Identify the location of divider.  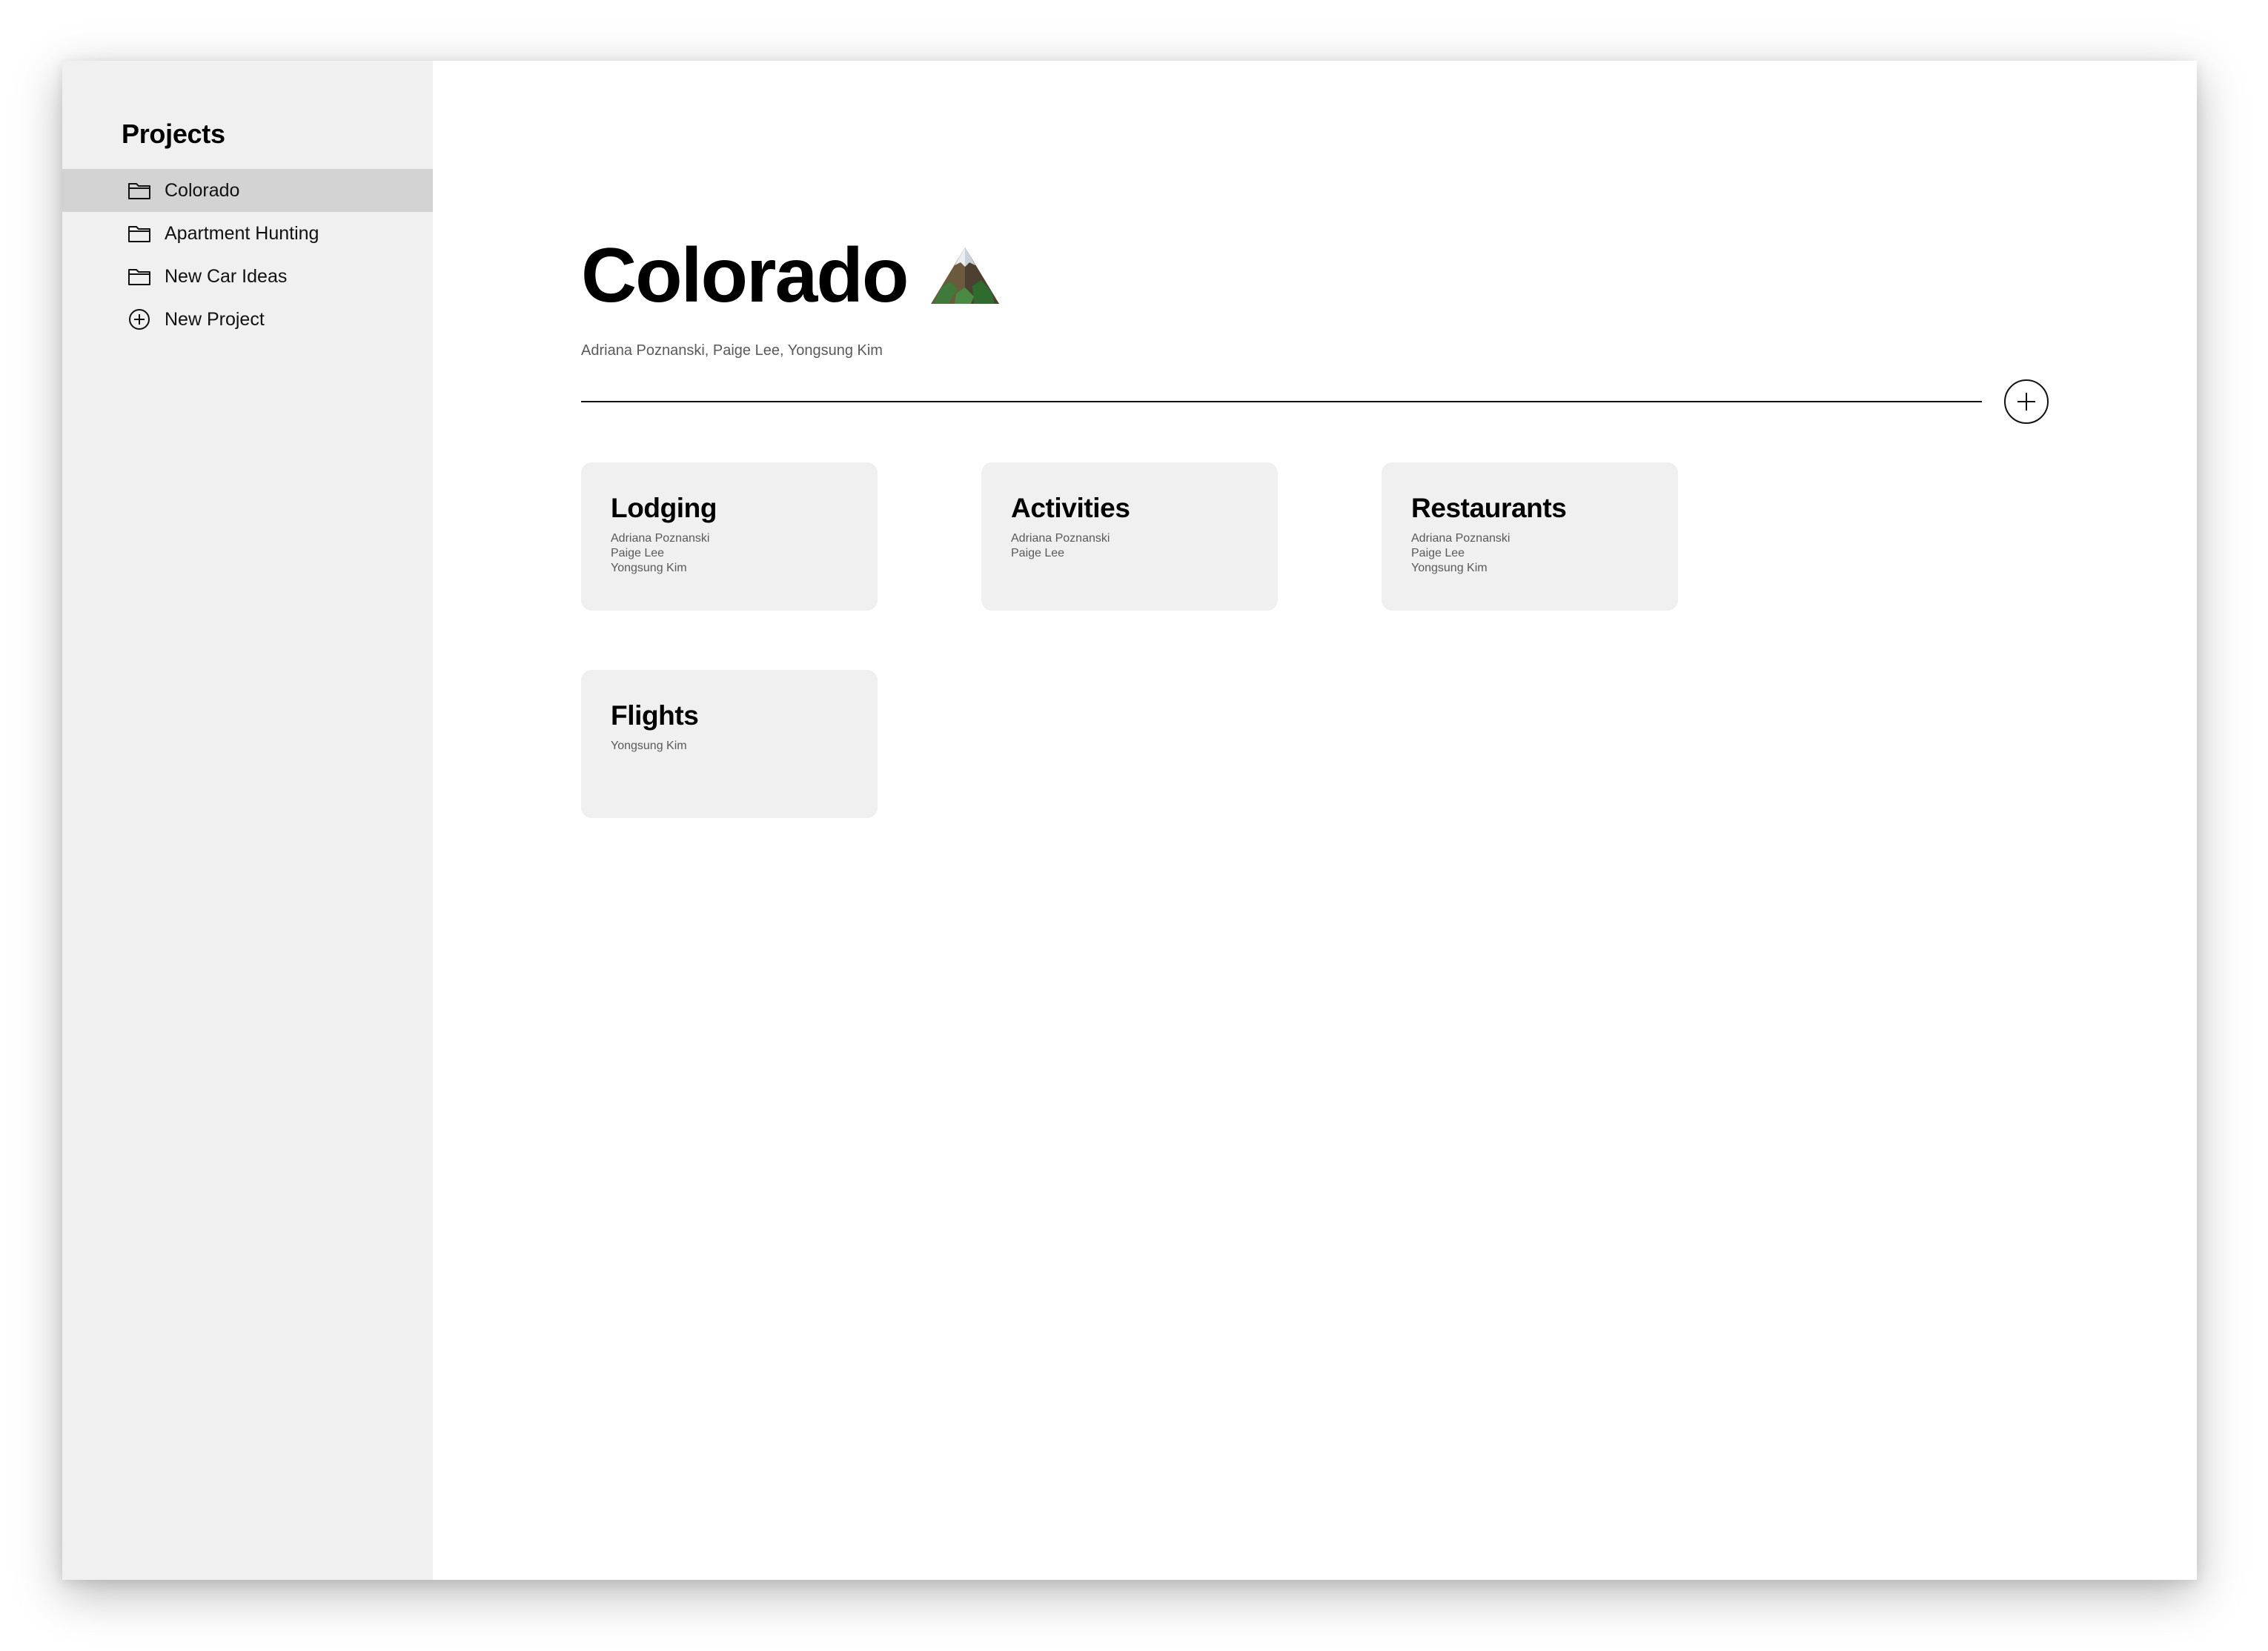
(1282, 401).